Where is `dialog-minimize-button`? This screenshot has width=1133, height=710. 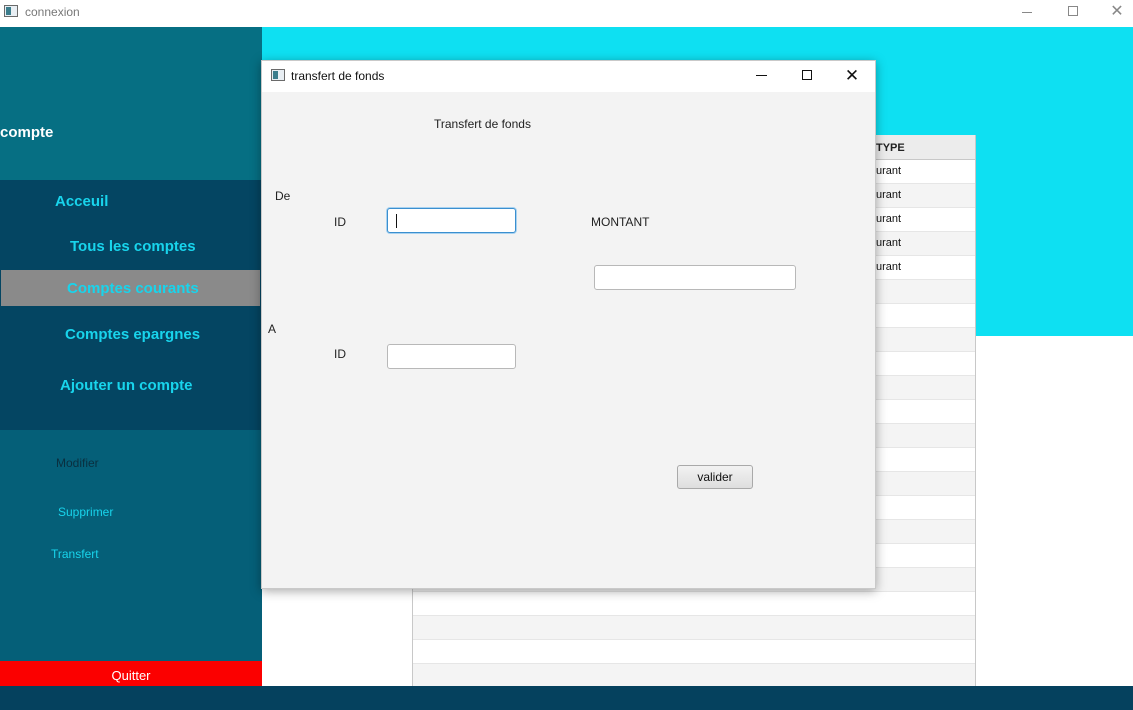
dialog-minimize-button is located at coordinates (761, 76).